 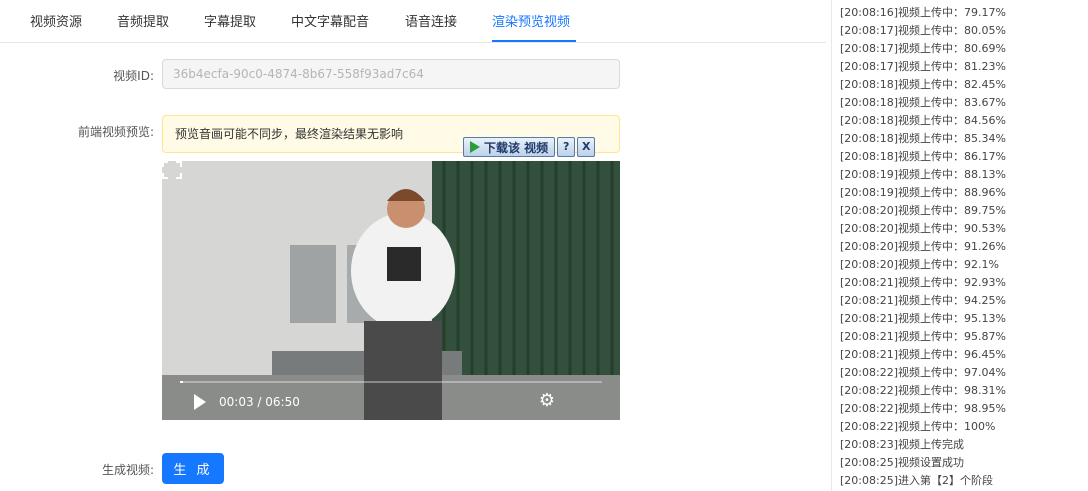 I want to click on generate-label: 生成视频:, so click(x=127, y=470).